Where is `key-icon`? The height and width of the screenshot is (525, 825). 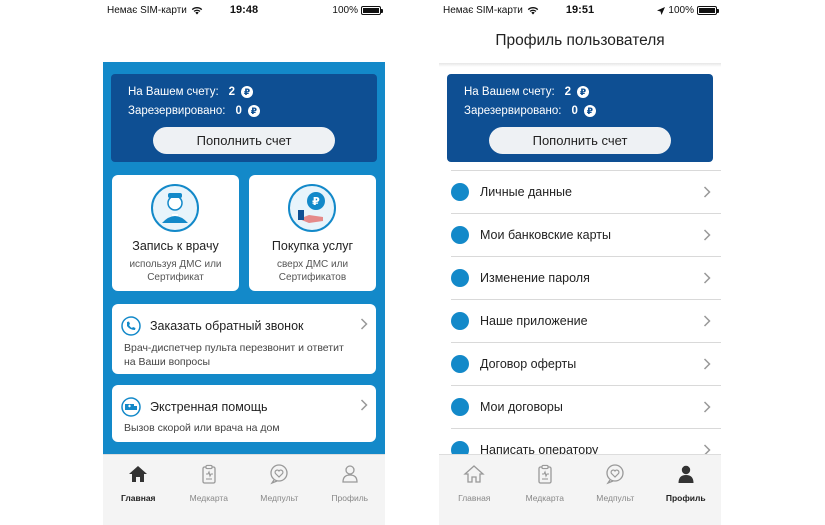
key-icon is located at coordinates (460, 278).